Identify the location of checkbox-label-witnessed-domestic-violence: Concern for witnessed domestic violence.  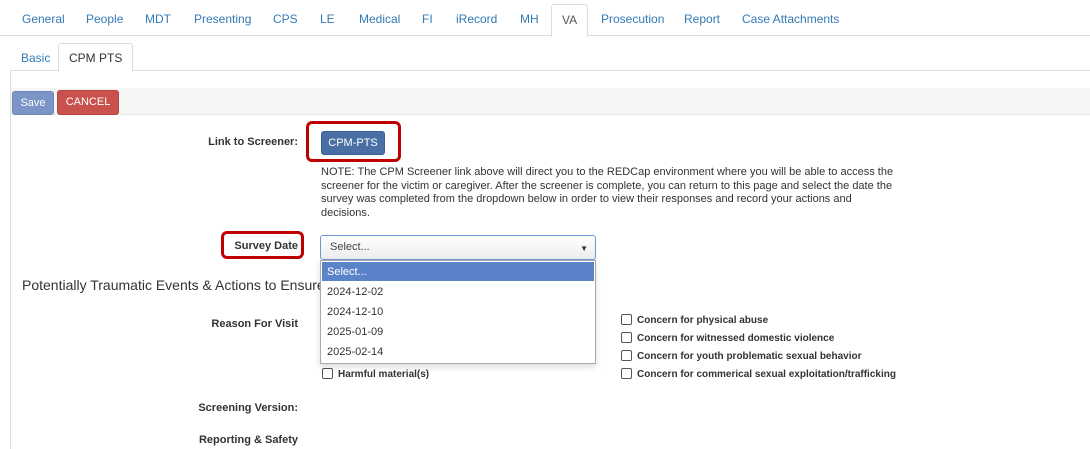
(736, 338).